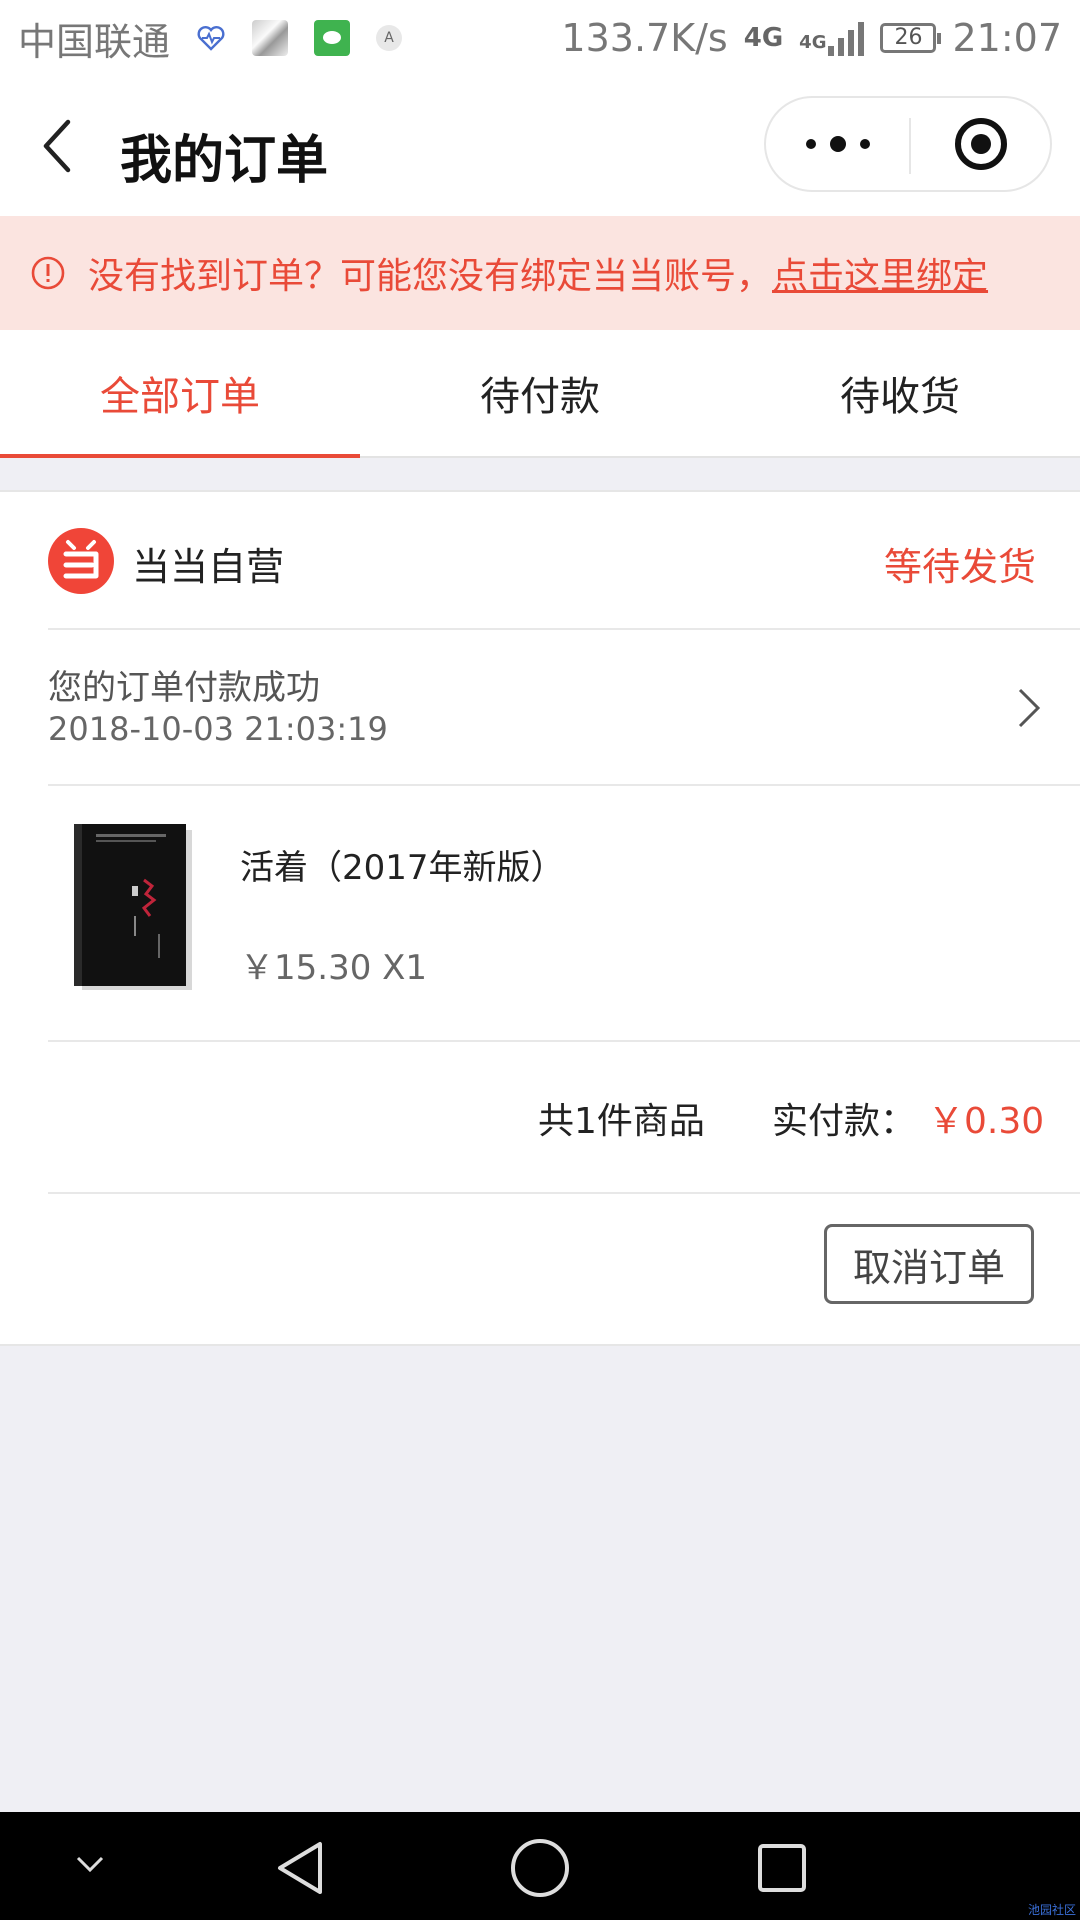  What do you see at coordinates (540, 914) in the screenshot?
I see `product-item: 活着（2017年新版） ￥15.30 X1` at bounding box center [540, 914].